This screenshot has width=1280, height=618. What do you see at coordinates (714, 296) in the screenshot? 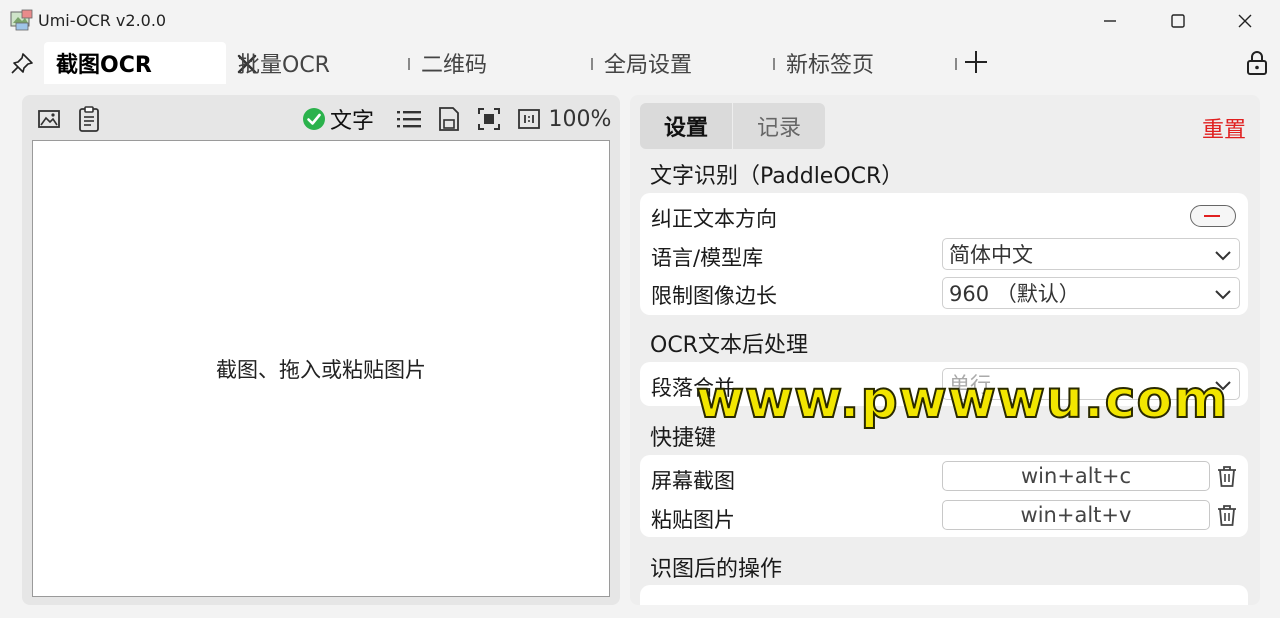
I see `row-label: 限制图像边长` at bounding box center [714, 296].